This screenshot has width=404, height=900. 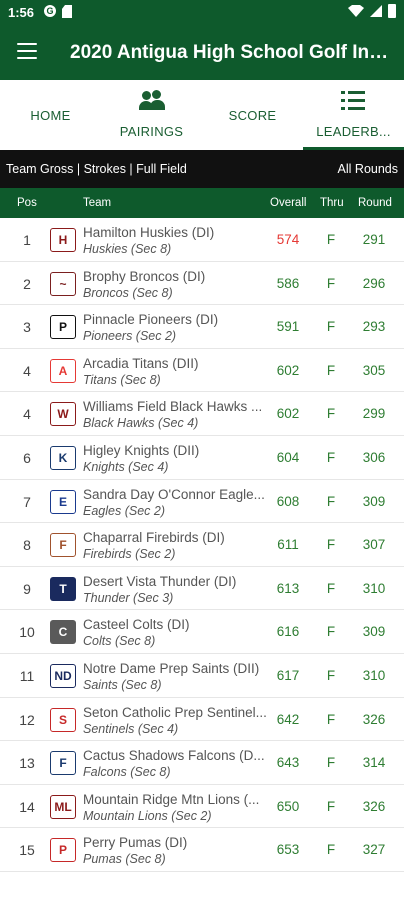 What do you see at coordinates (288, 327) in the screenshot?
I see `overall-score: 591` at bounding box center [288, 327].